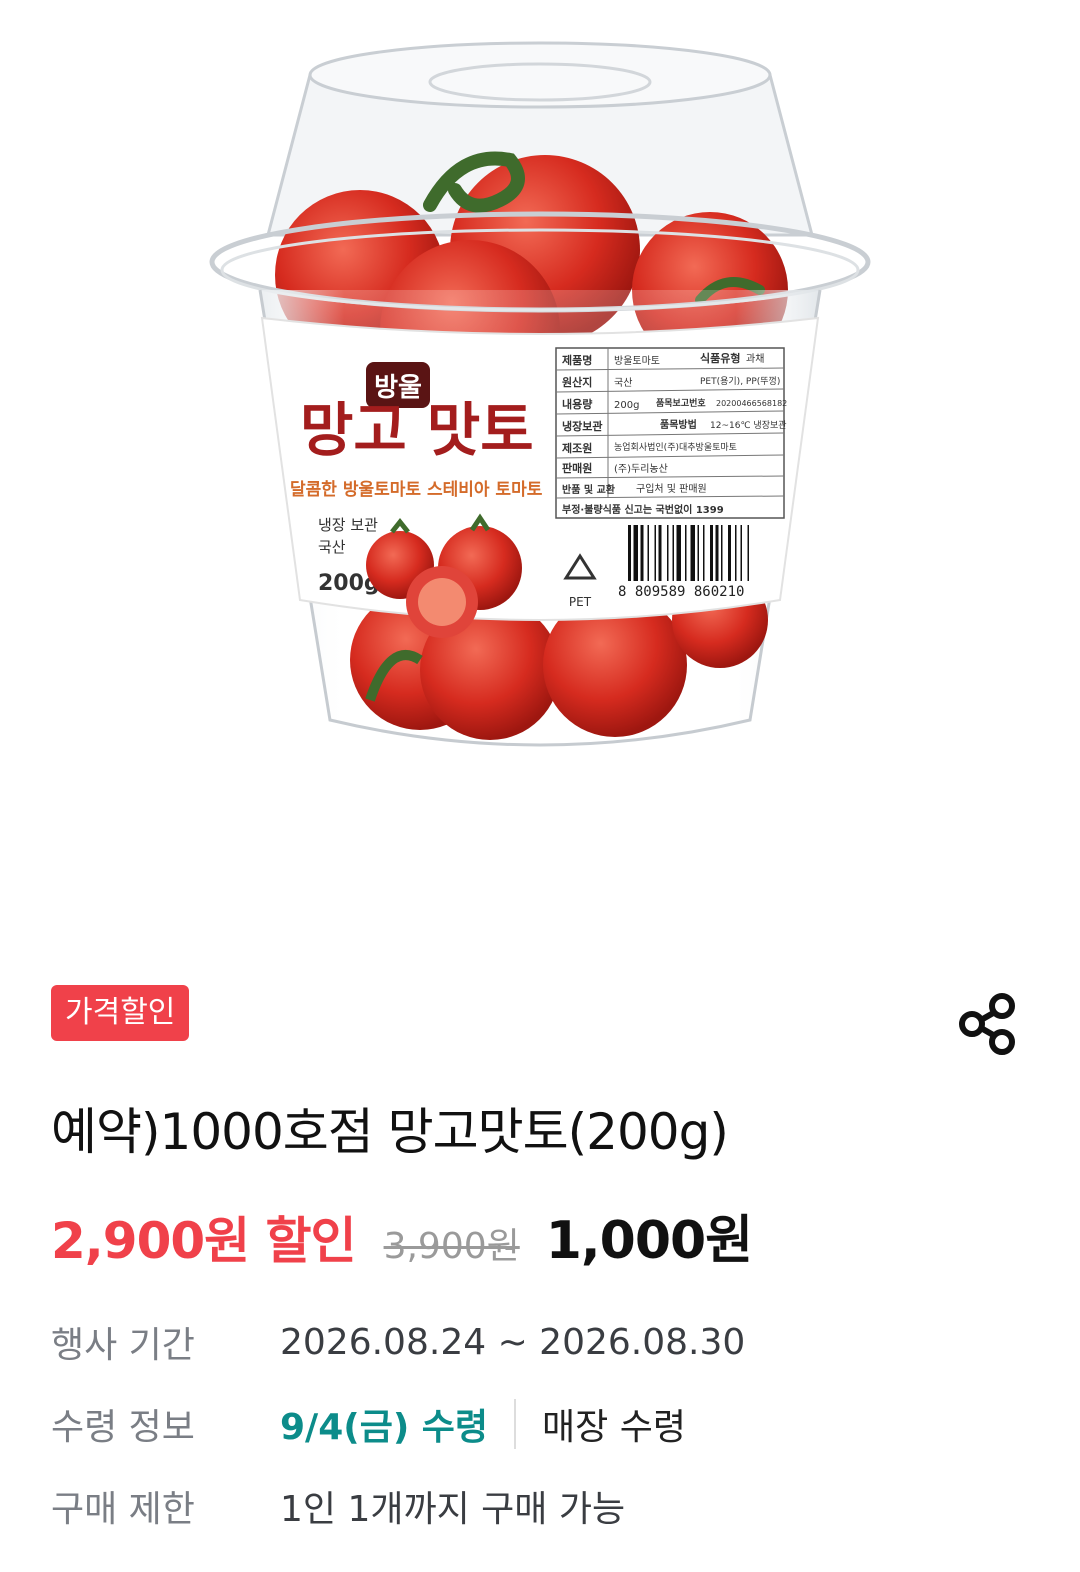 Image resolution: width=1080 pixels, height=1572 pixels. Describe the element at coordinates (720, 358) in the screenshot. I see `svg-text: 식품유형` at that location.